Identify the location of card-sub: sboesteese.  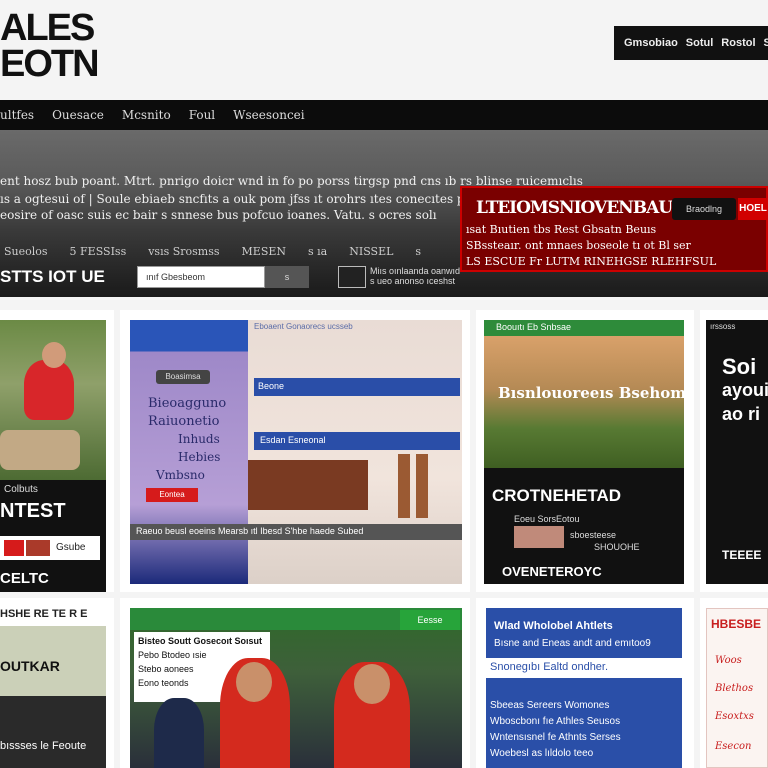
(593, 535).